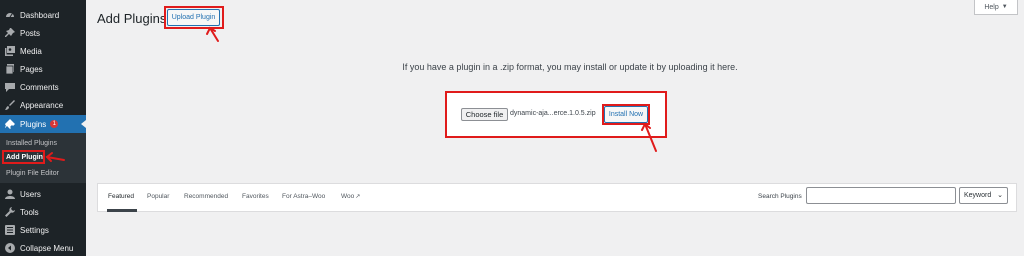  Describe the element at coordinates (132, 18) in the screenshot. I see `page-title: Add Plugins` at that location.